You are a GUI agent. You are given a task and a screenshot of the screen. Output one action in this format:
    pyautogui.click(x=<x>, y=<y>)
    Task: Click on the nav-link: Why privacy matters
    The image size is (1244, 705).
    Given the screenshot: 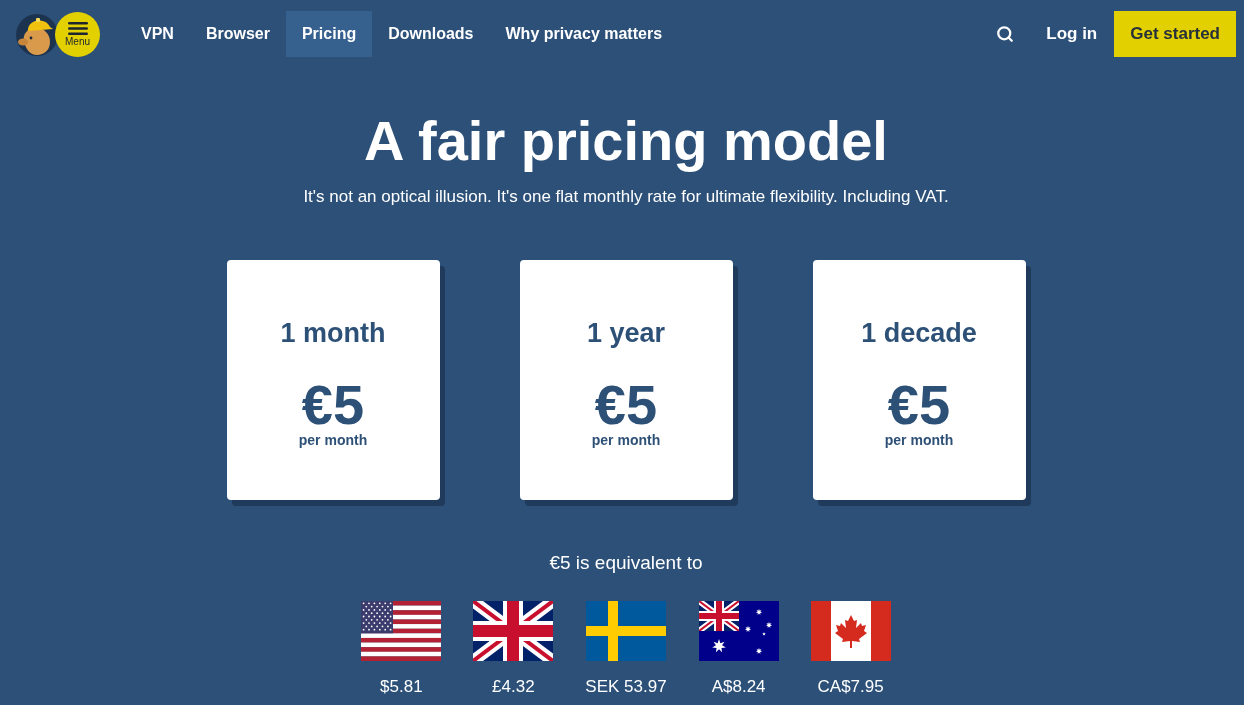 What is the action you would take?
    pyautogui.click(x=584, y=34)
    